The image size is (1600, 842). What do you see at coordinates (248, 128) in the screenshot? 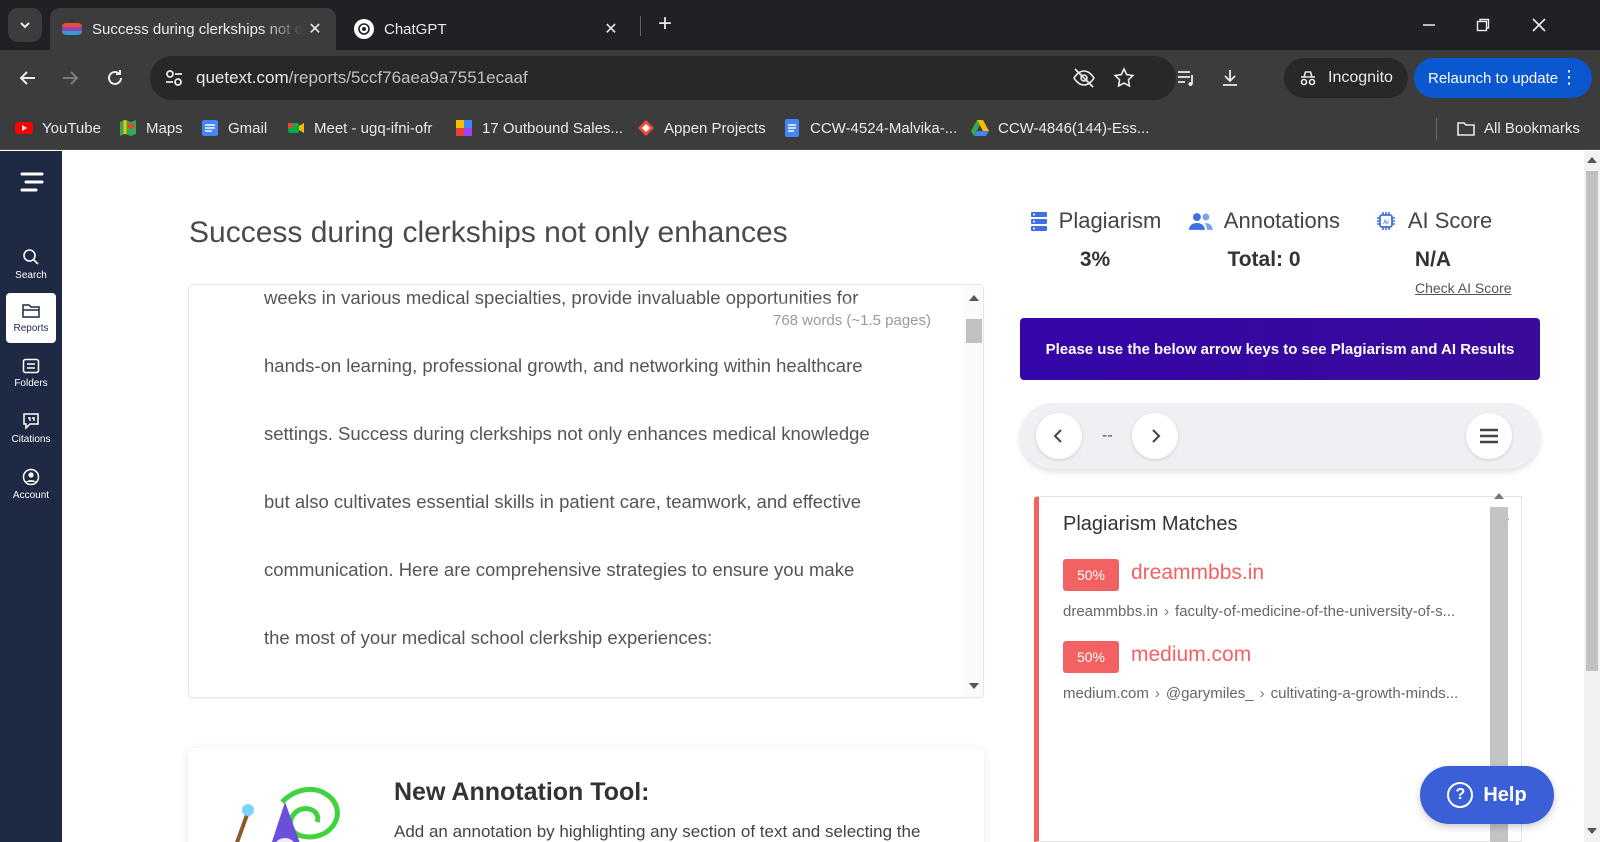
I see `bookmark-label: Gmail` at bounding box center [248, 128].